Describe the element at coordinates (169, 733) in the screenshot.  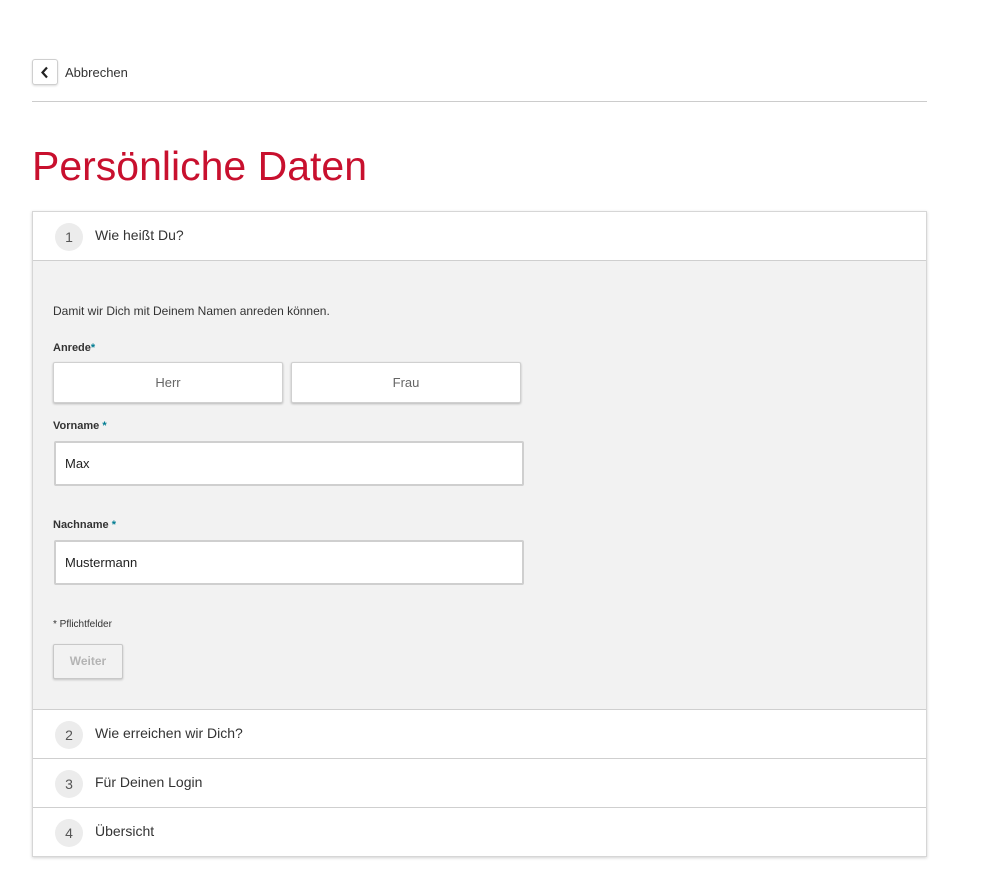
I see `step-title: Wie erreichen wir Dich?` at that location.